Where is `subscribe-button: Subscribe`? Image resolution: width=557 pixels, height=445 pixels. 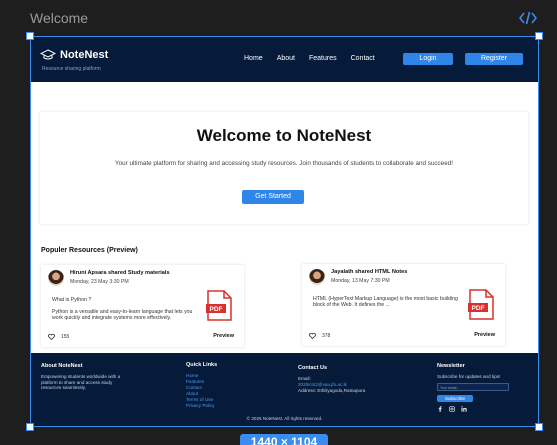 subscribe-button: Subscribe is located at coordinates (455, 398).